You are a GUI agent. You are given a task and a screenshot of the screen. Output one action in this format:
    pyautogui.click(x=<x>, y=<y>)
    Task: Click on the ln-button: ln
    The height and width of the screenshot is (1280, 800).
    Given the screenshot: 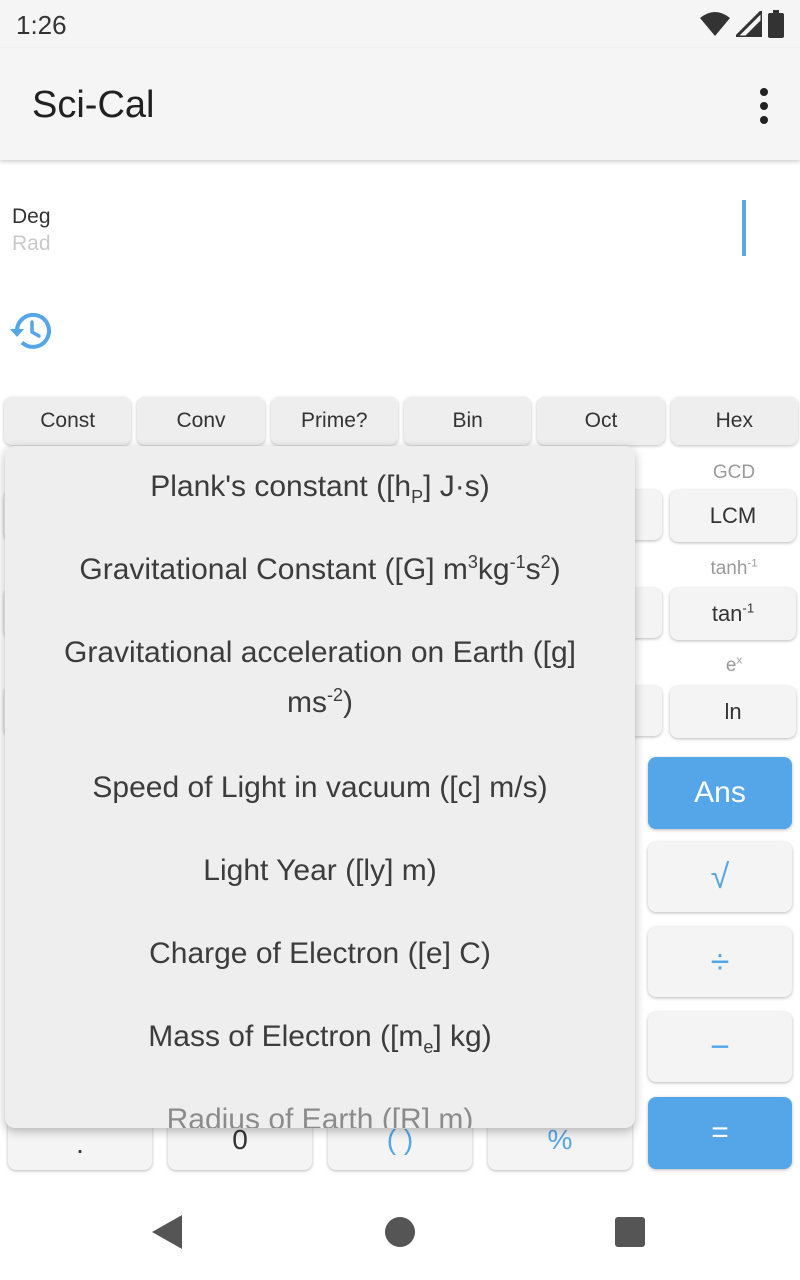 What is the action you would take?
    pyautogui.click(x=733, y=712)
    